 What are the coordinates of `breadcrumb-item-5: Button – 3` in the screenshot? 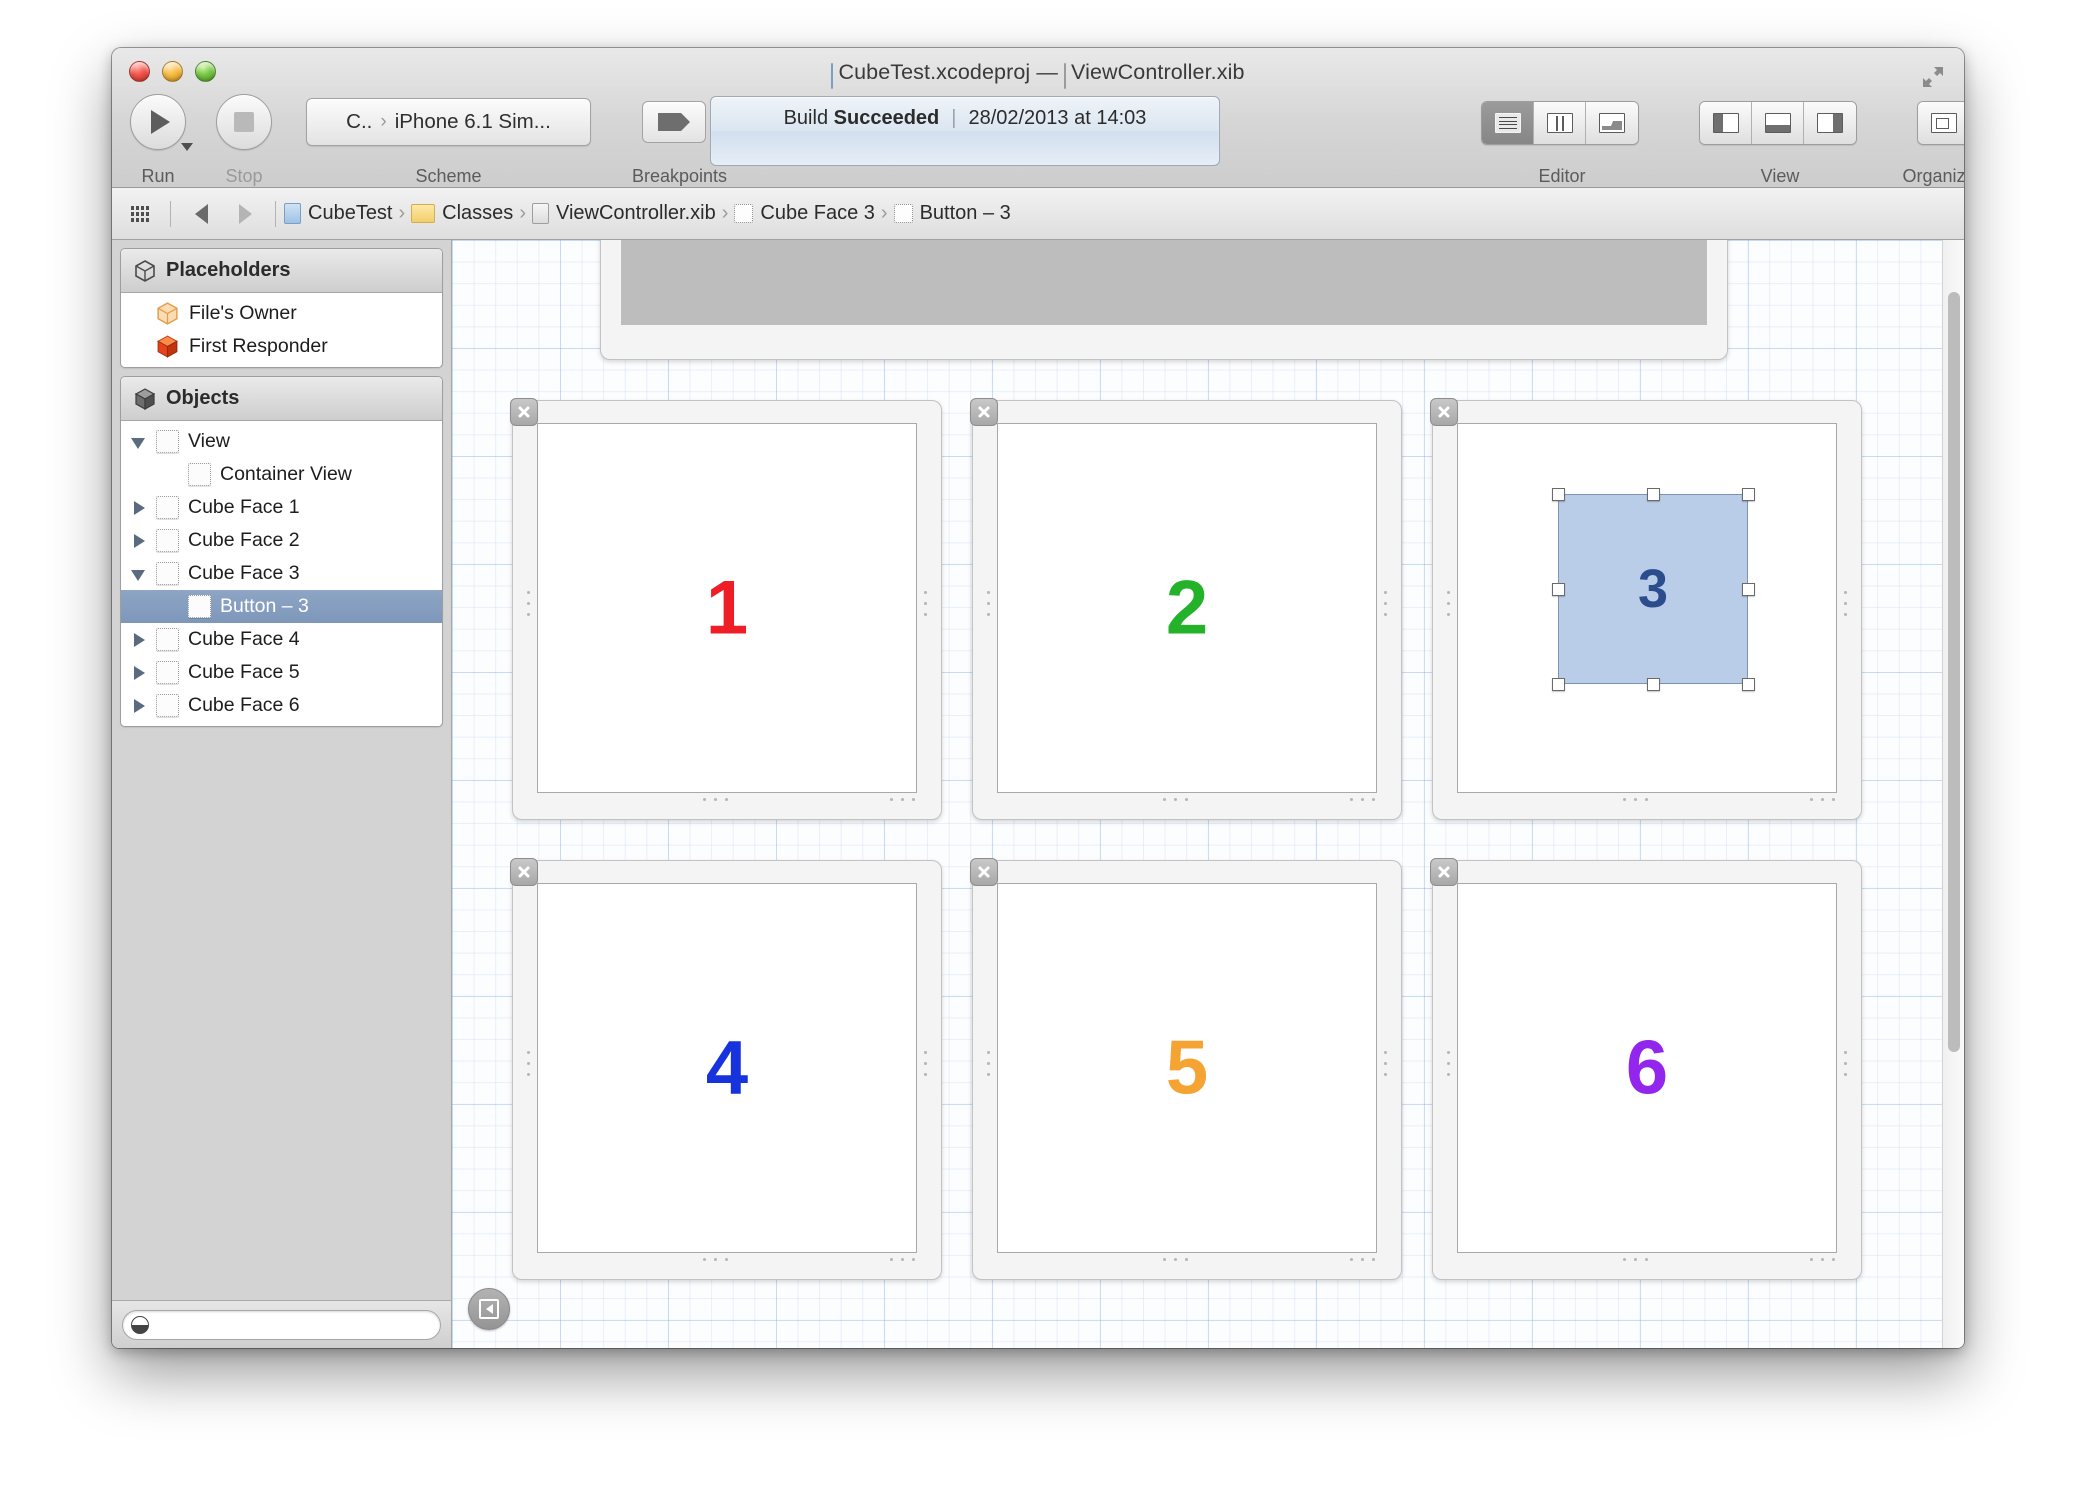 It's located at (952, 213).